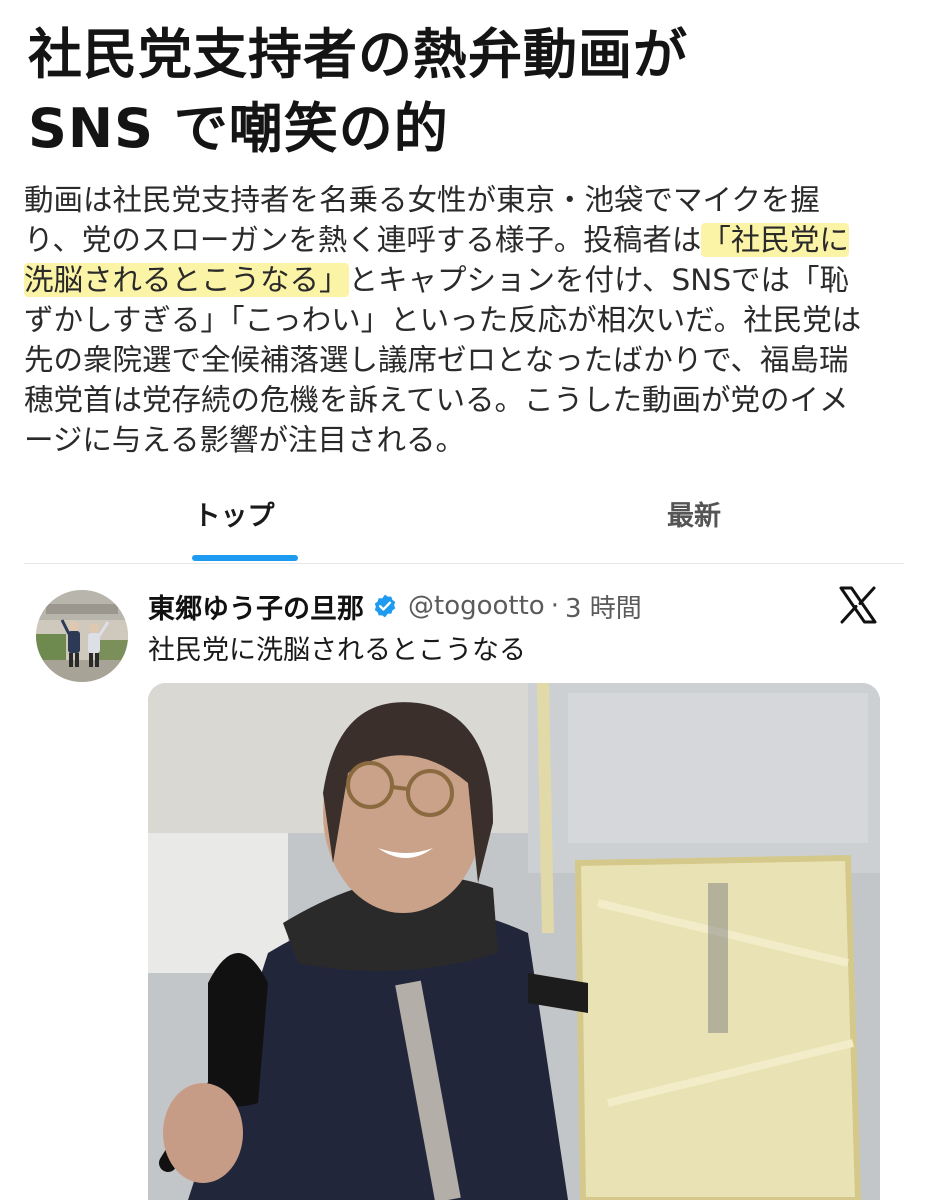 The width and height of the screenshot is (930, 1200). I want to click on author-handle: @togootto, so click(476, 606).